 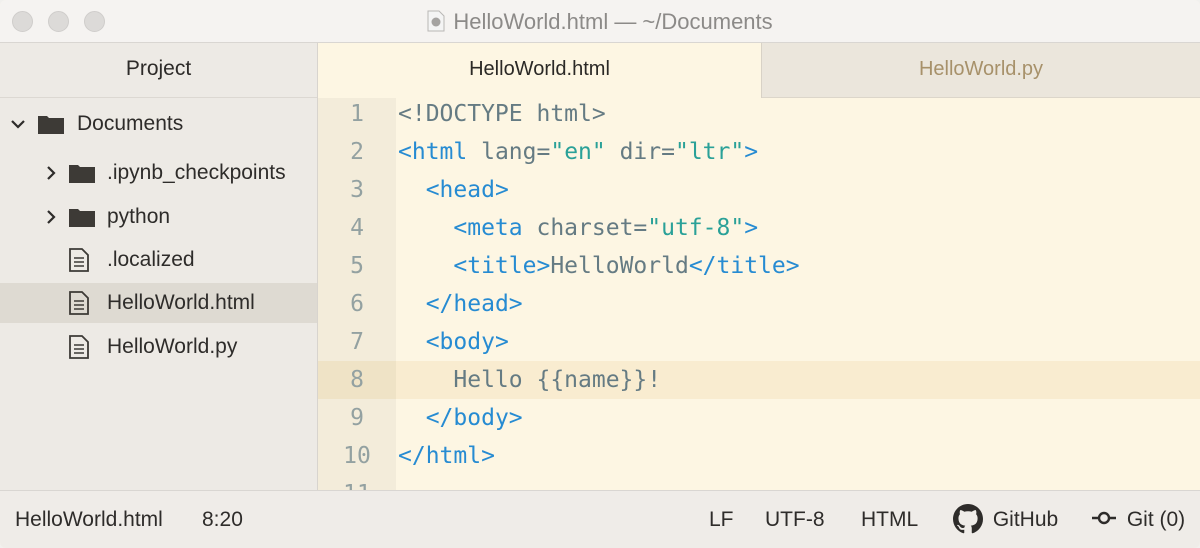 What do you see at coordinates (357, 114) in the screenshot?
I see `line-number: 1` at bounding box center [357, 114].